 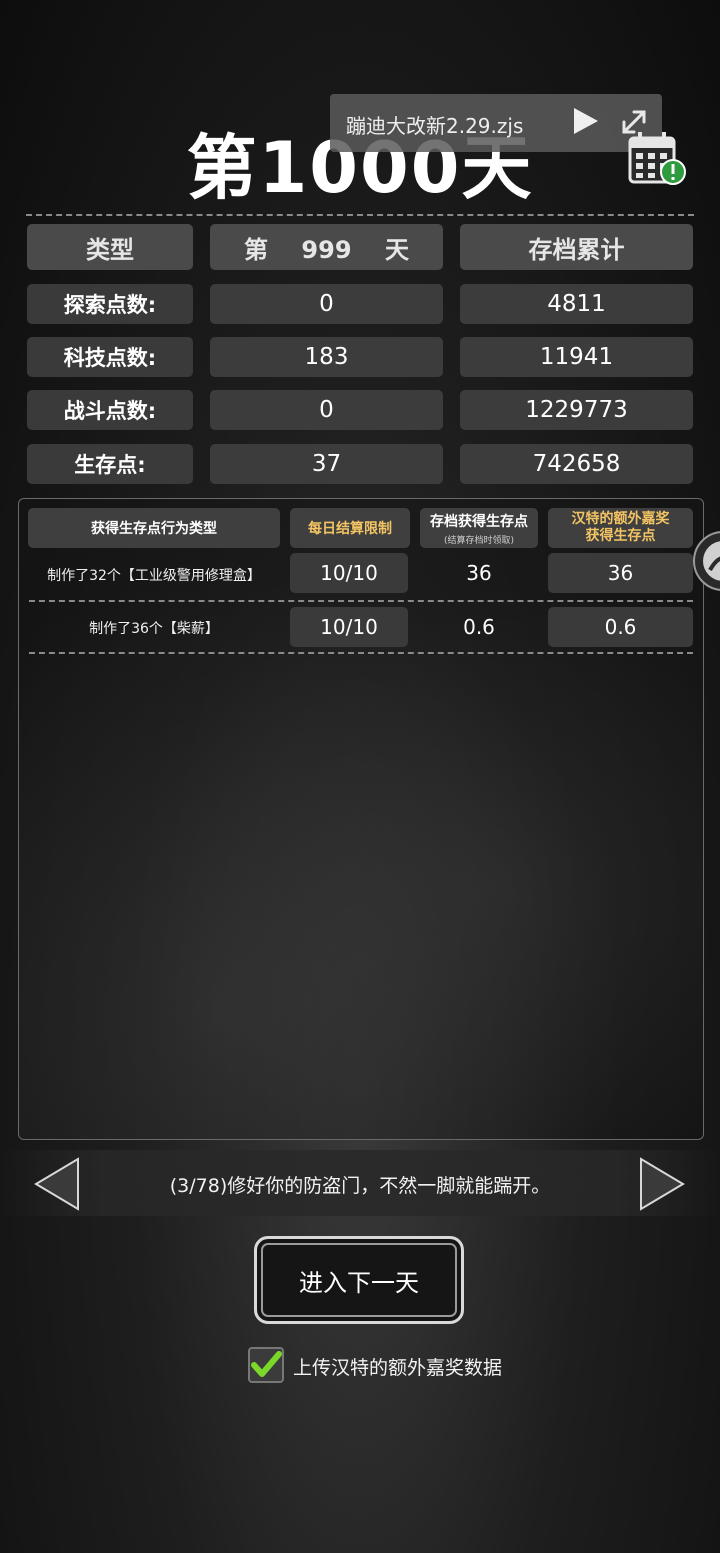 What do you see at coordinates (576, 410) in the screenshot?
I see `combat-total-value: 1229773` at bounding box center [576, 410].